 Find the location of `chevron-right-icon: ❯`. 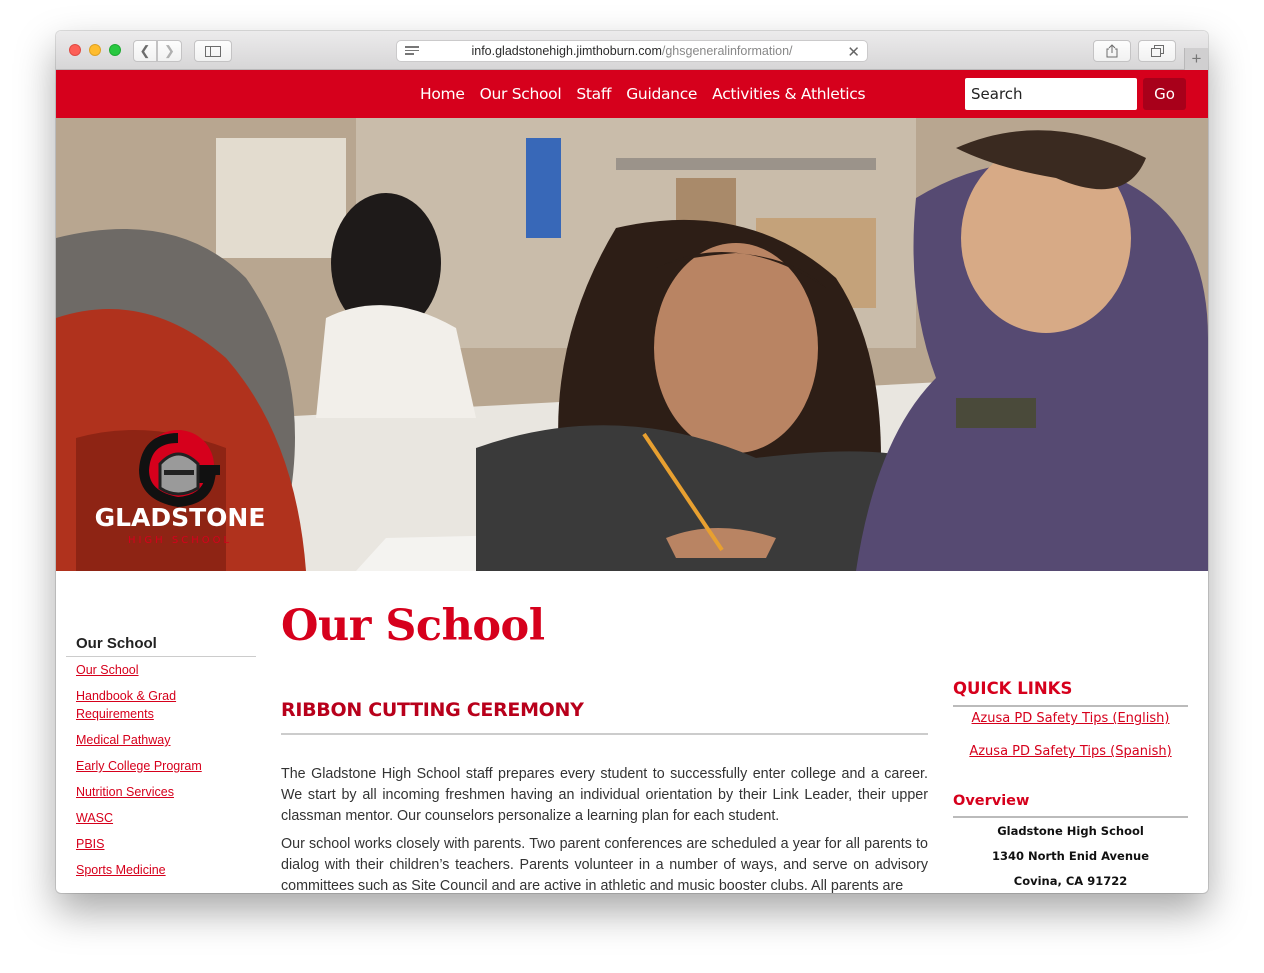

chevron-right-icon: ❯ is located at coordinates (169, 50).